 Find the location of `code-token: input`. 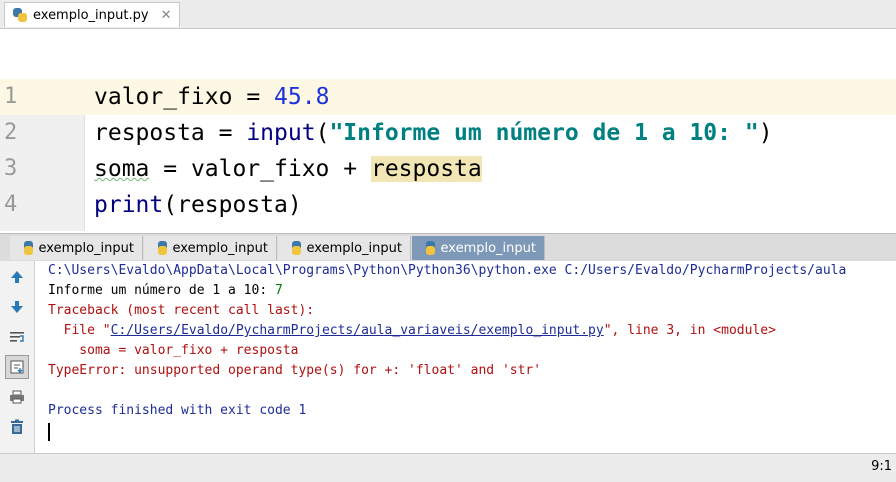

code-token: input is located at coordinates (281, 133).